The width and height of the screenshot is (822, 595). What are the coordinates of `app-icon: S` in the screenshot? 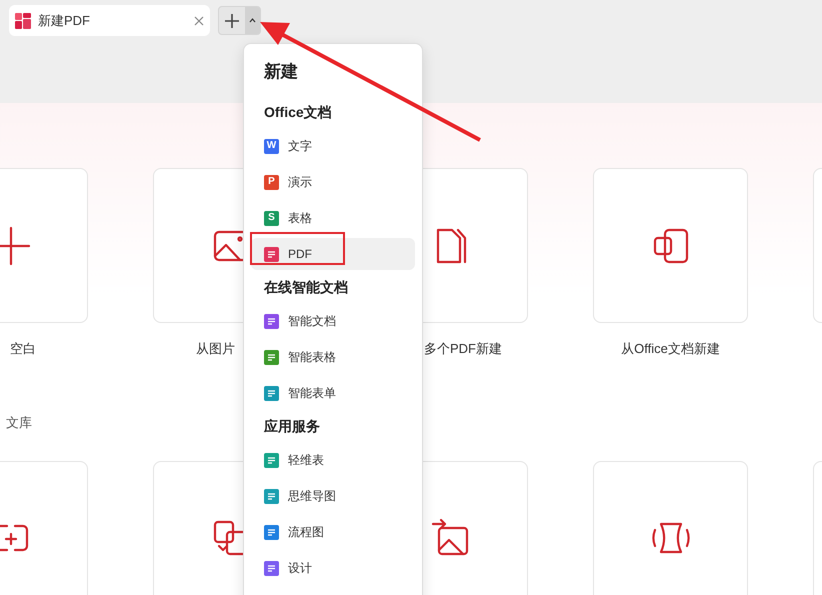 It's located at (271, 218).